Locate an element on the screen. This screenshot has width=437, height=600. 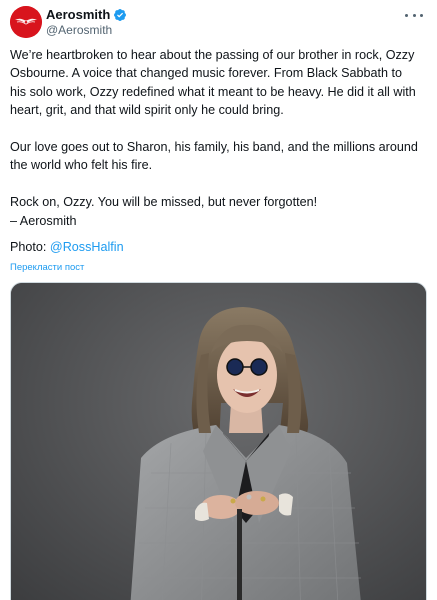
translate-post-link: Перекласти пост is located at coordinates (47, 267).